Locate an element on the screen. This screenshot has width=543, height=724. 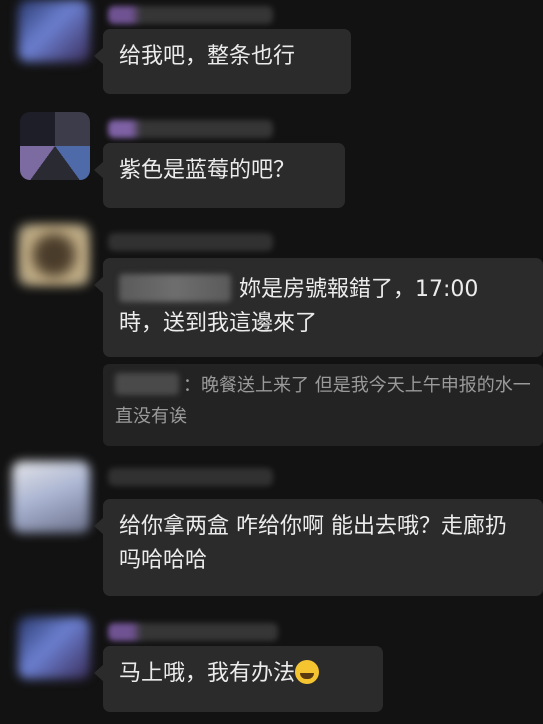
face-with-tears-of-joy-icon is located at coordinates (307, 672).